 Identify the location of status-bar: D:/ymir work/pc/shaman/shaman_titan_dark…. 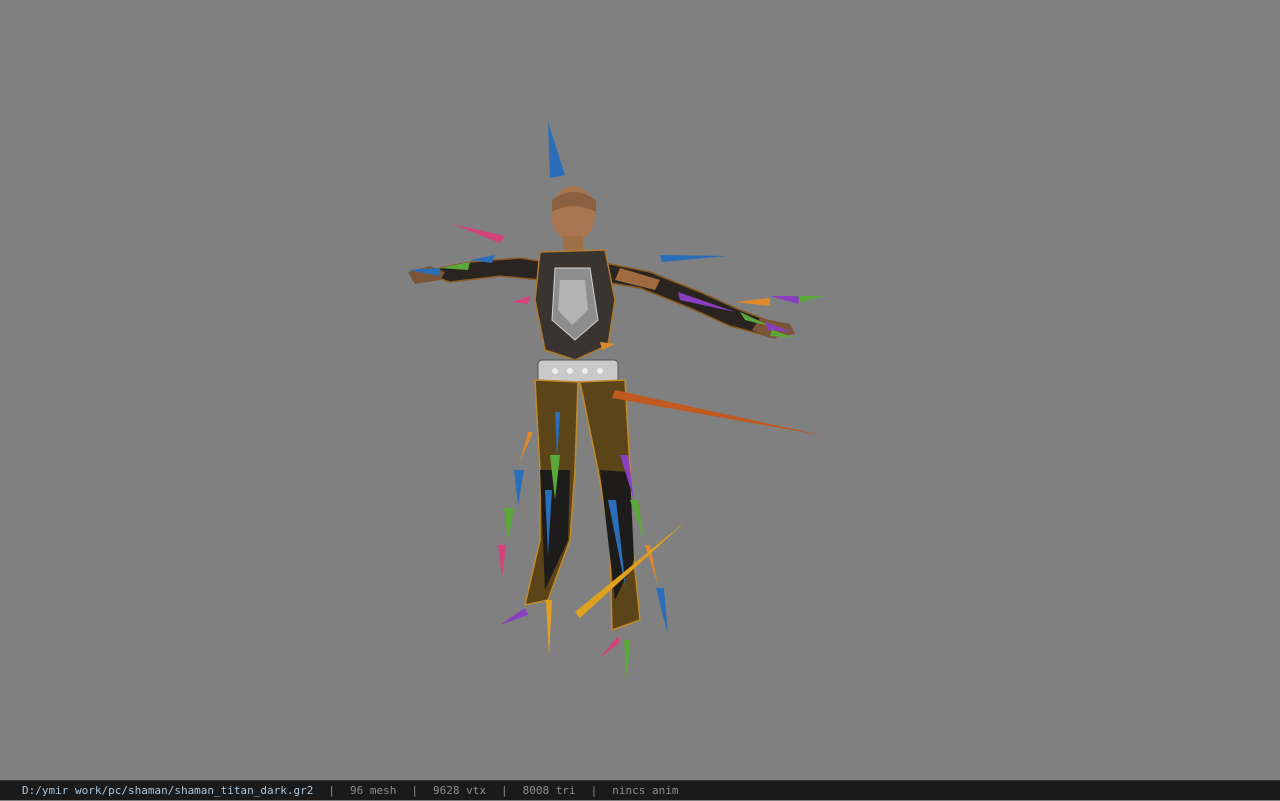
(640, 790).